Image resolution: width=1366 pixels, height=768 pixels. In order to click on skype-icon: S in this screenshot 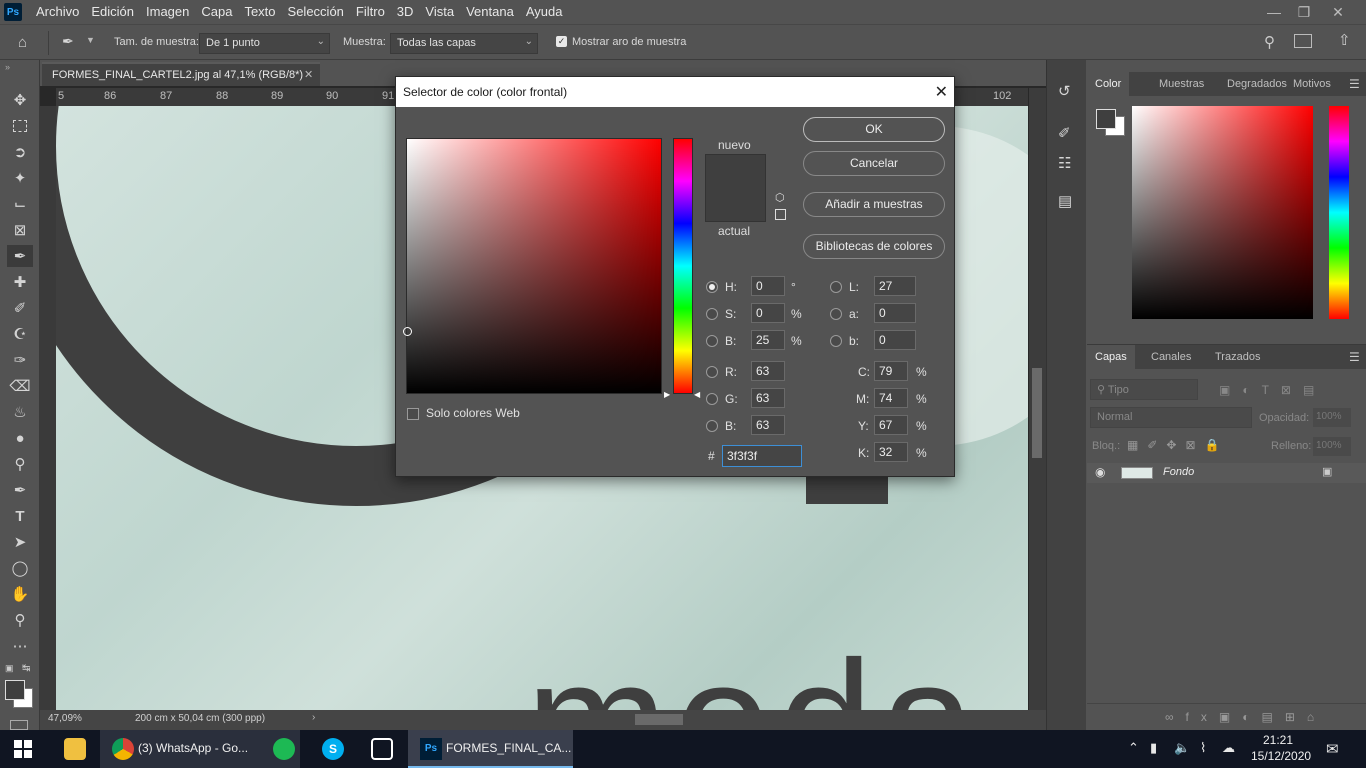, I will do `click(333, 749)`.